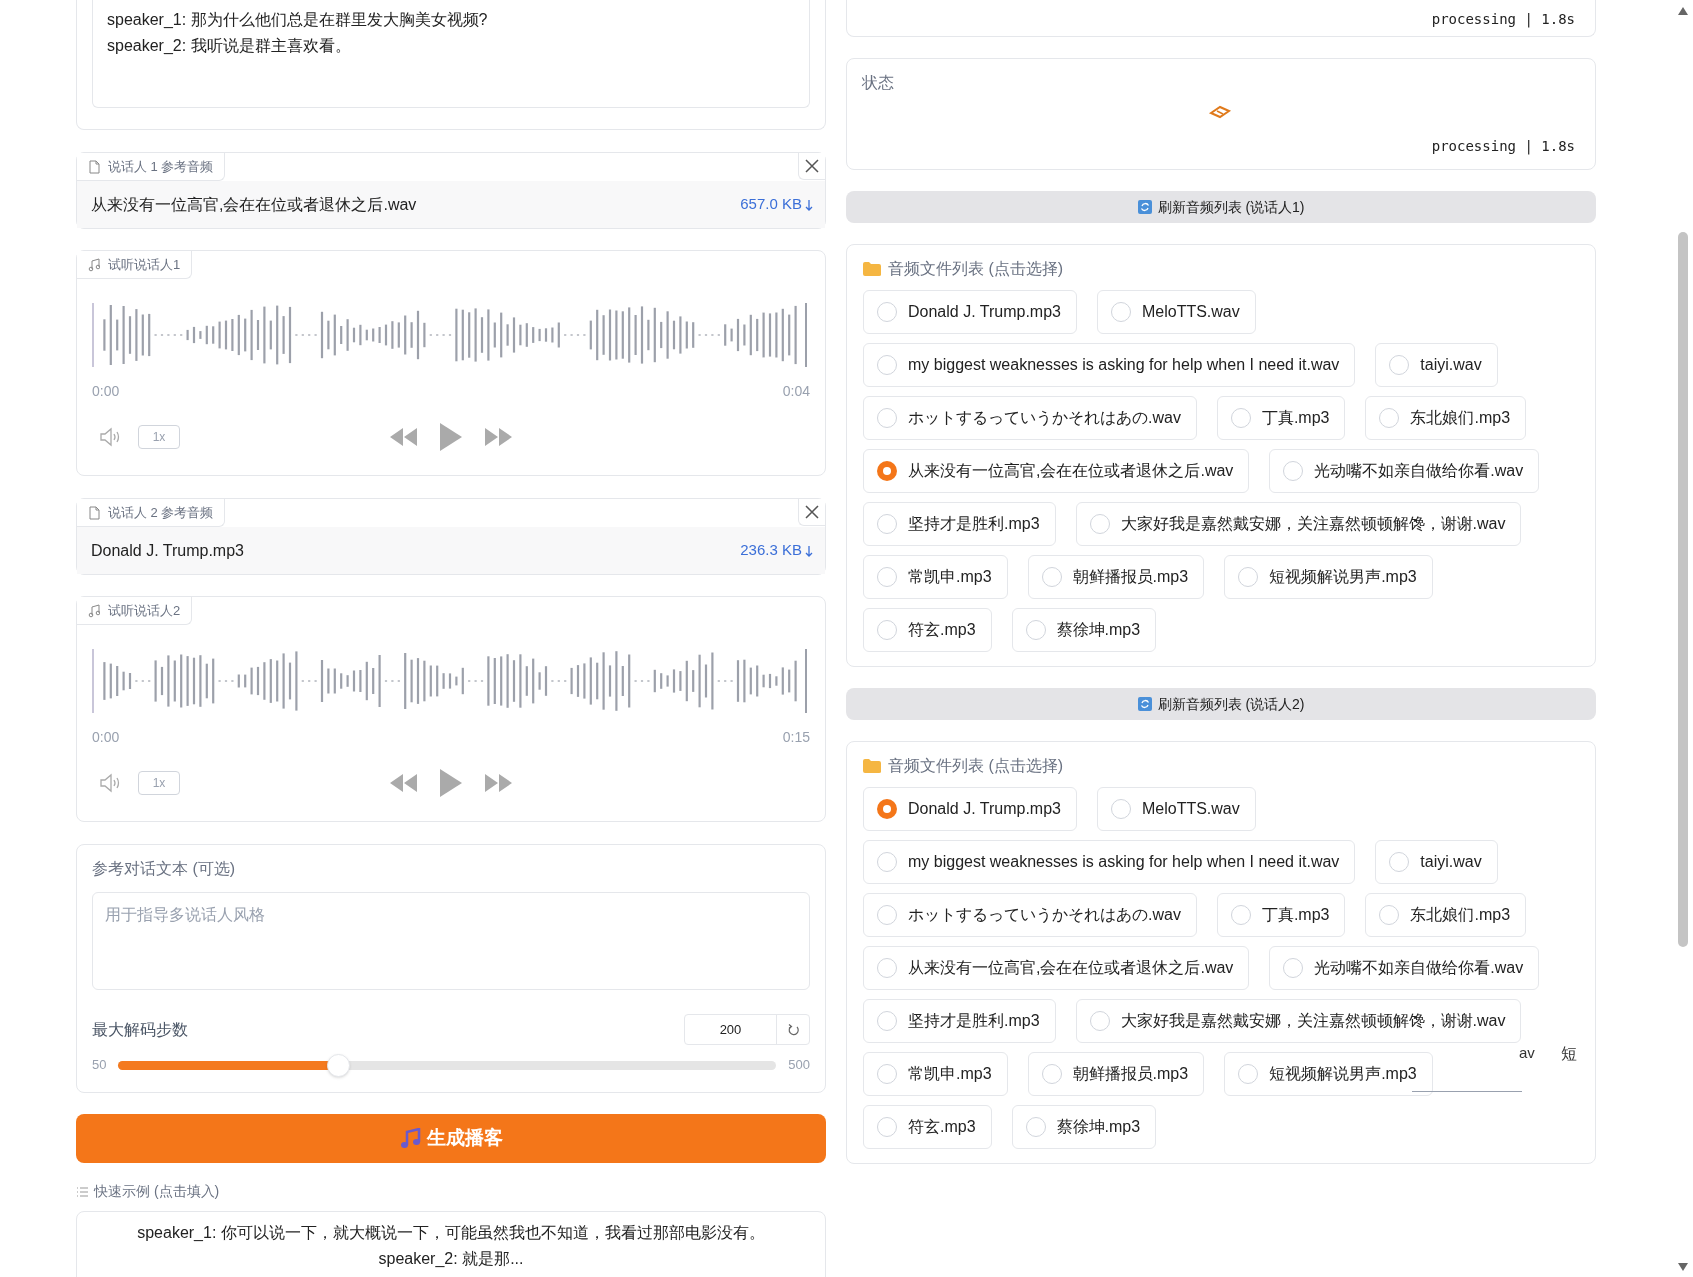  I want to click on music-note-icon, so click(410, 1138).